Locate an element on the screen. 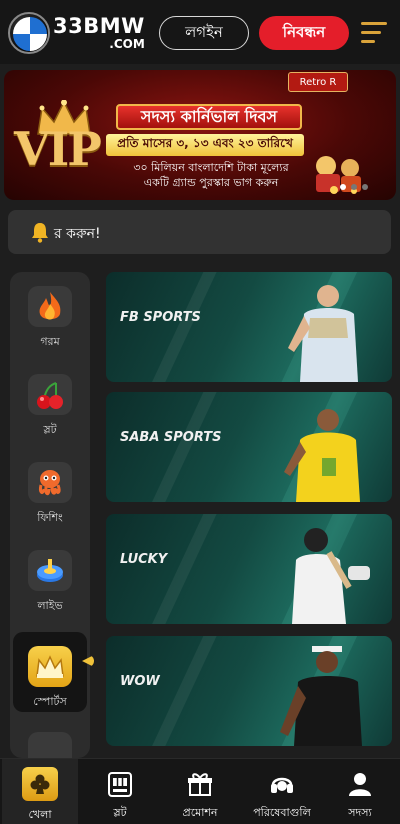 This screenshot has width=400, height=824. provider-logo: SABA SPORTS is located at coordinates (171, 437).